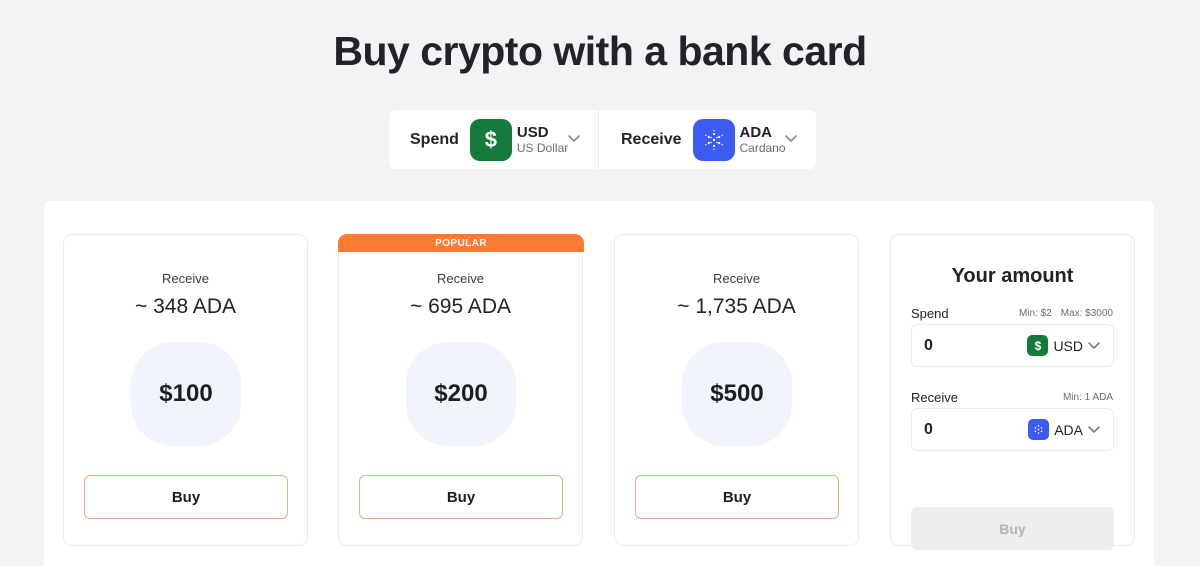 Image resolution: width=1200 pixels, height=566 pixels. What do you see at coordinates (762, 147) in the screenshot?
I see `receive-currency-name: Cardano` at bounding box center [762, 147].